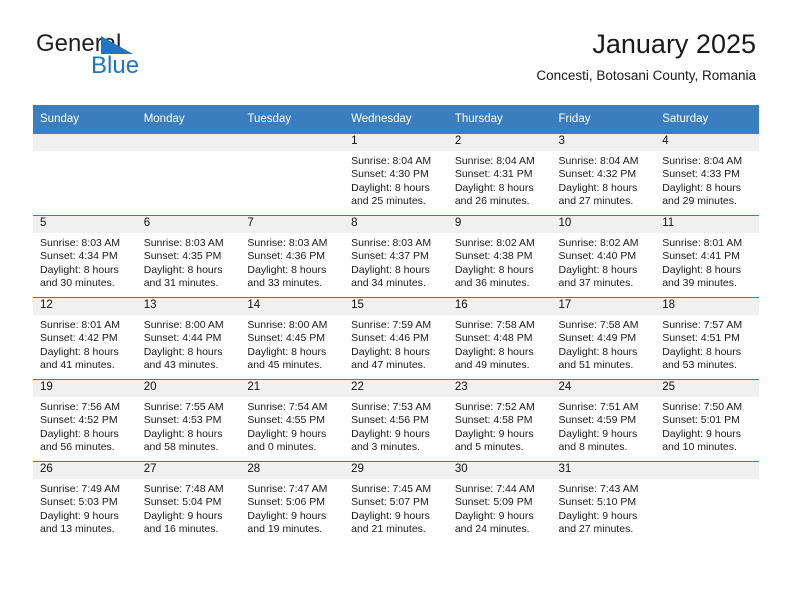 This screenshot has height=612, width=792. Describe the element at coordinates (181, 365) in the screenshot. I see `daylight-text-line2: and 43 minutes.` at that location.